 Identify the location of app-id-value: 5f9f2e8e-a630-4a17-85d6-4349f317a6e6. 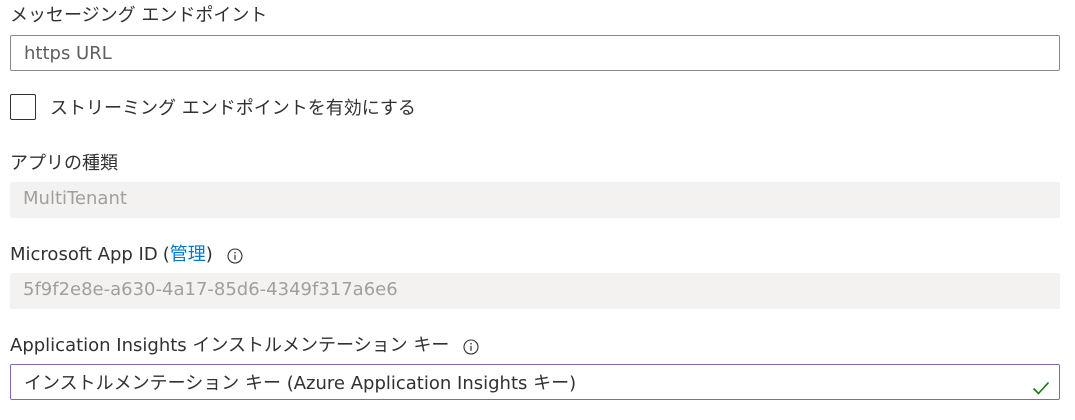
(210, 289).